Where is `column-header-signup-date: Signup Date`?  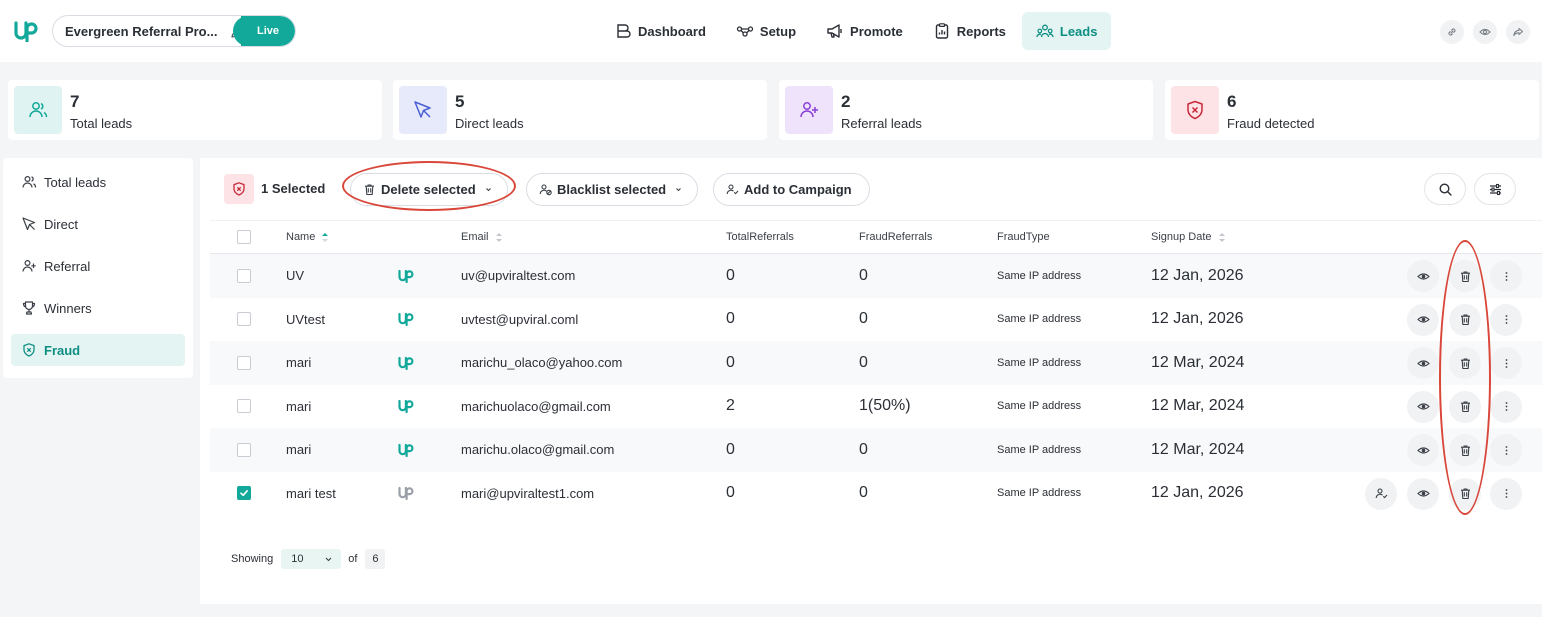
column-header-signup-date: Signup Date is located at coordinates (1188, 237).